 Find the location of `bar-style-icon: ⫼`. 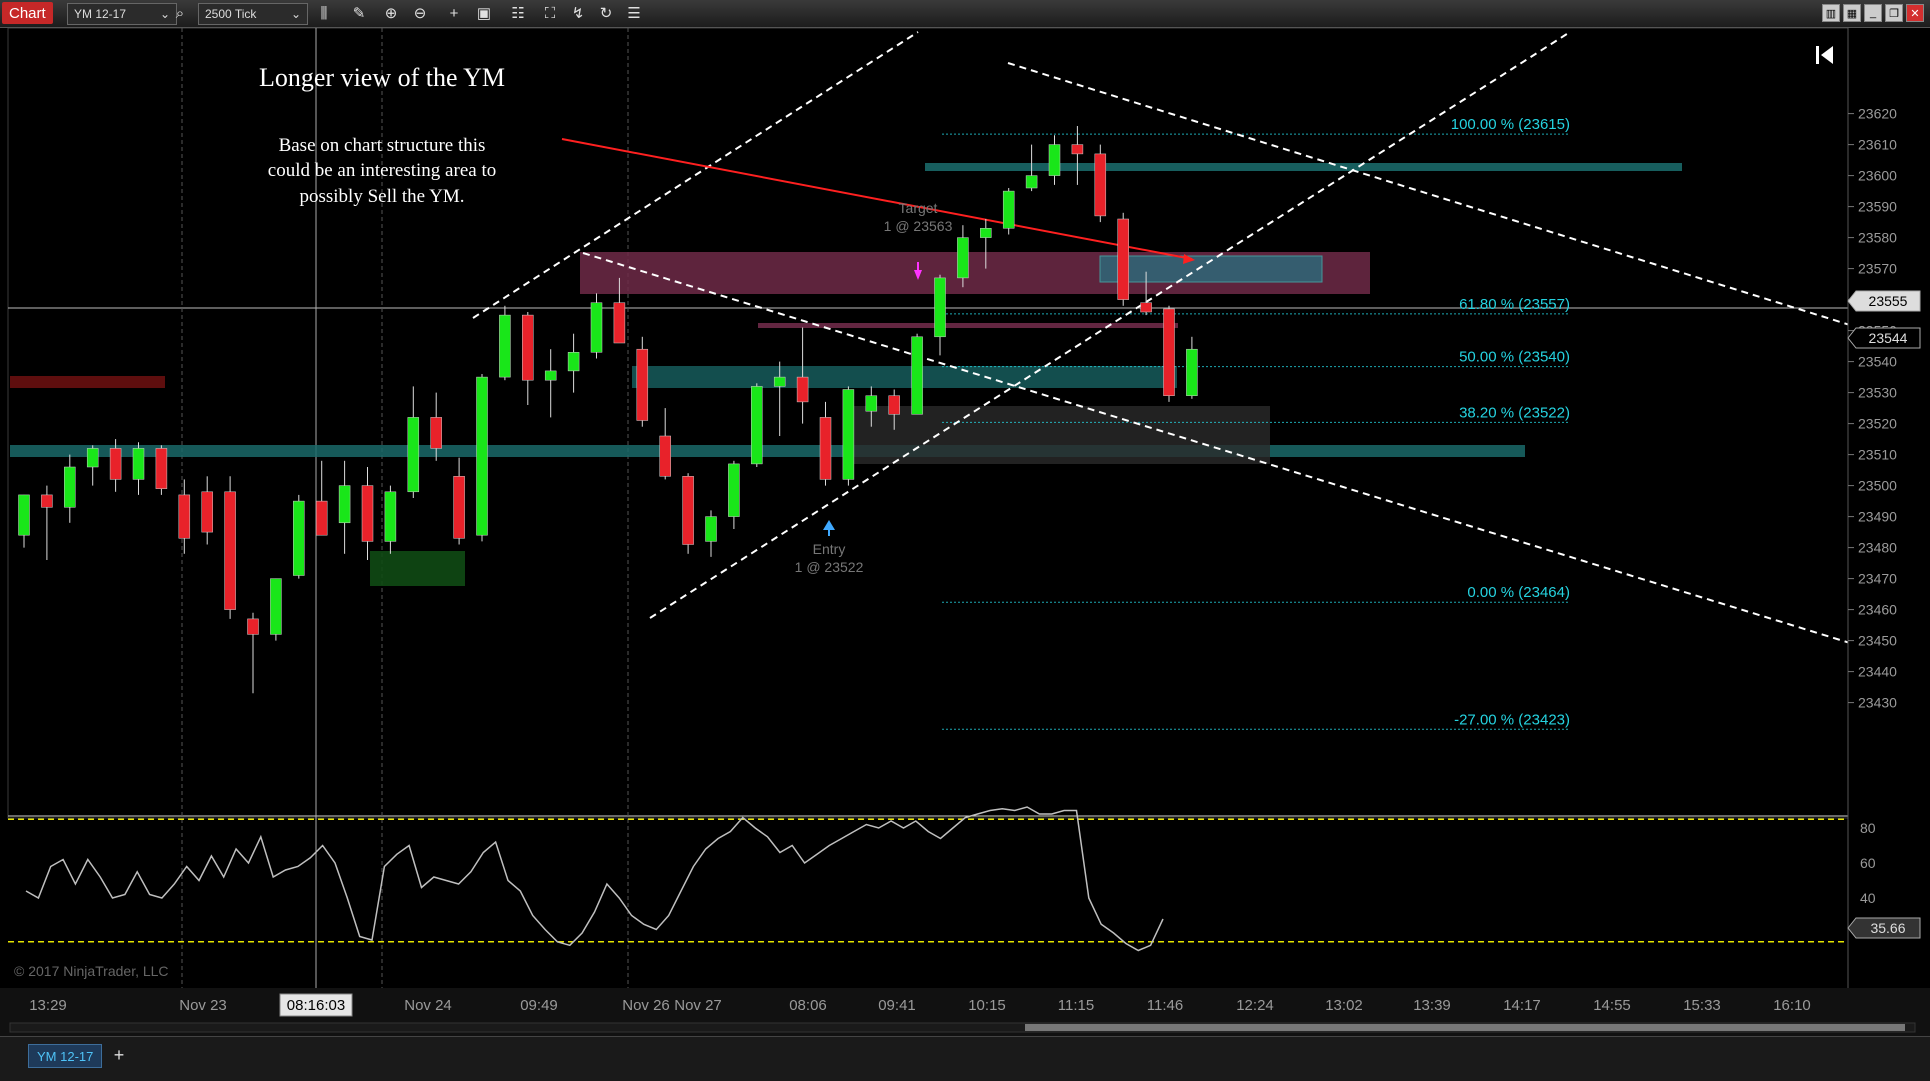

bar-style-icon: ⫼ is located at coordinates (324, 13).